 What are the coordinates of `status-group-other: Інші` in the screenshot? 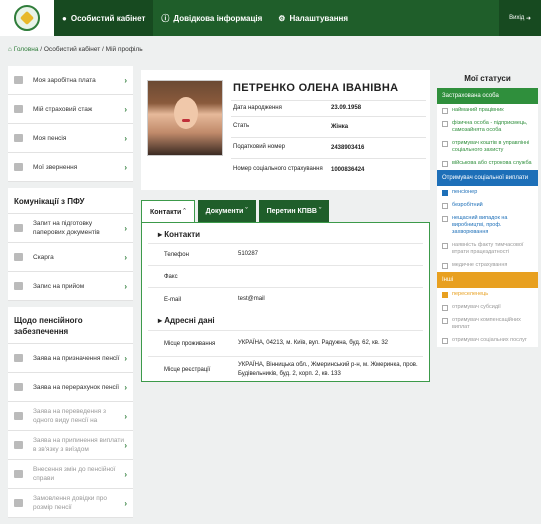 It's located at (487, 280).